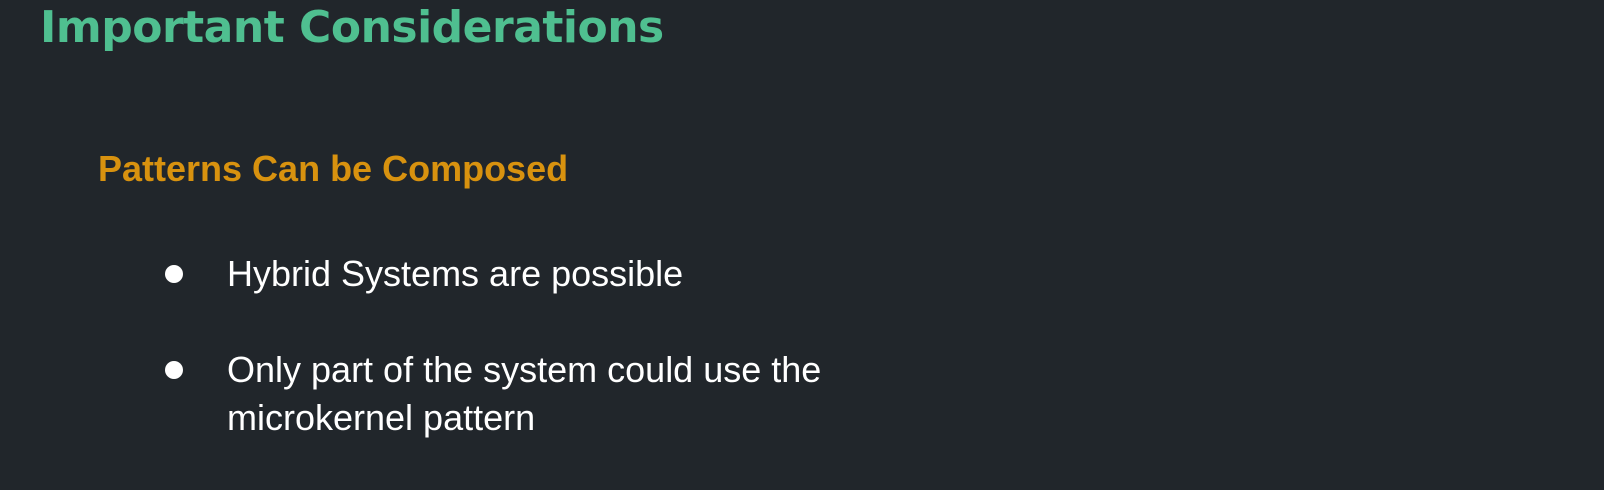 The height and width of the screenshot is (490, 1604). I want to click on bullet-item: Hybrid Systems are possible, so click(546, 274).